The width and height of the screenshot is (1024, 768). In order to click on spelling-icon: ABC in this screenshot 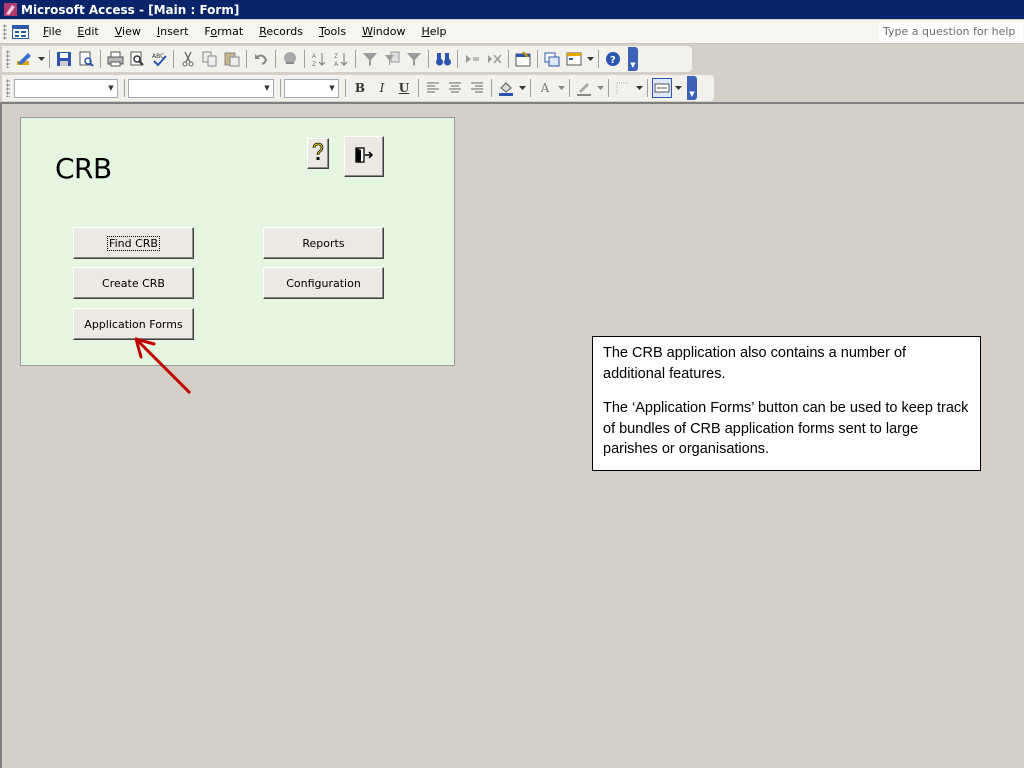, I will do `click(159, 59)`.